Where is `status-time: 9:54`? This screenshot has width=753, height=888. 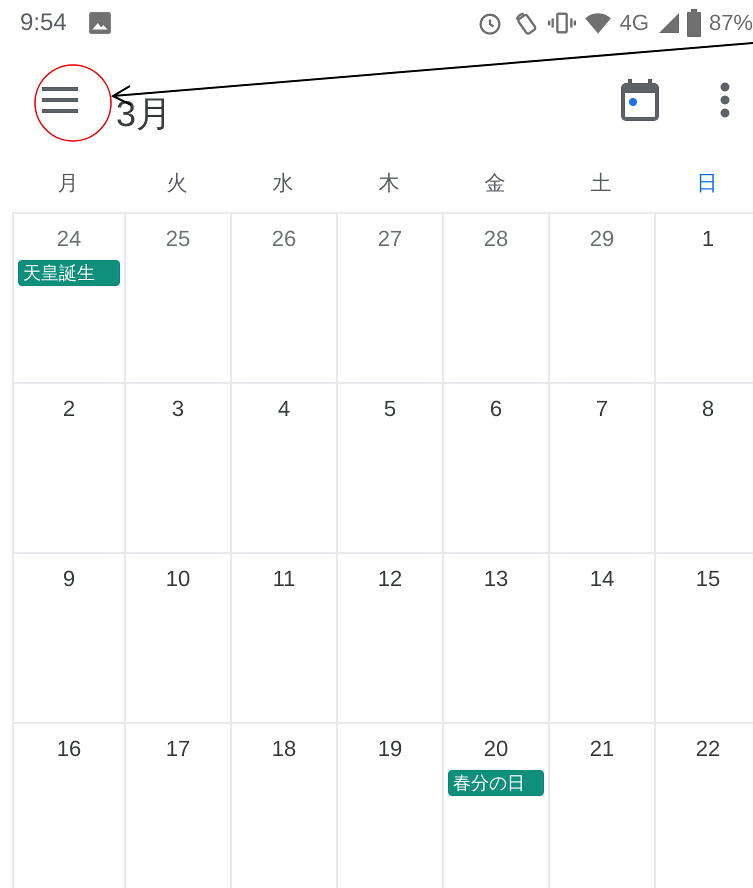 status-time: 9:54 is located at coordinates (43, 23).